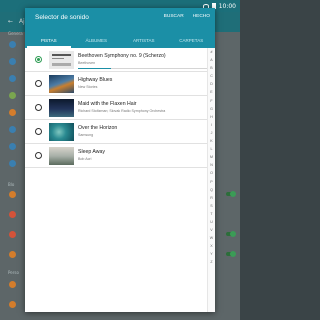  What do you see at coordinates (49, 41) in the screenshot?
I see `tab-tracks: PISTAS` at bounding box center [49, 41].